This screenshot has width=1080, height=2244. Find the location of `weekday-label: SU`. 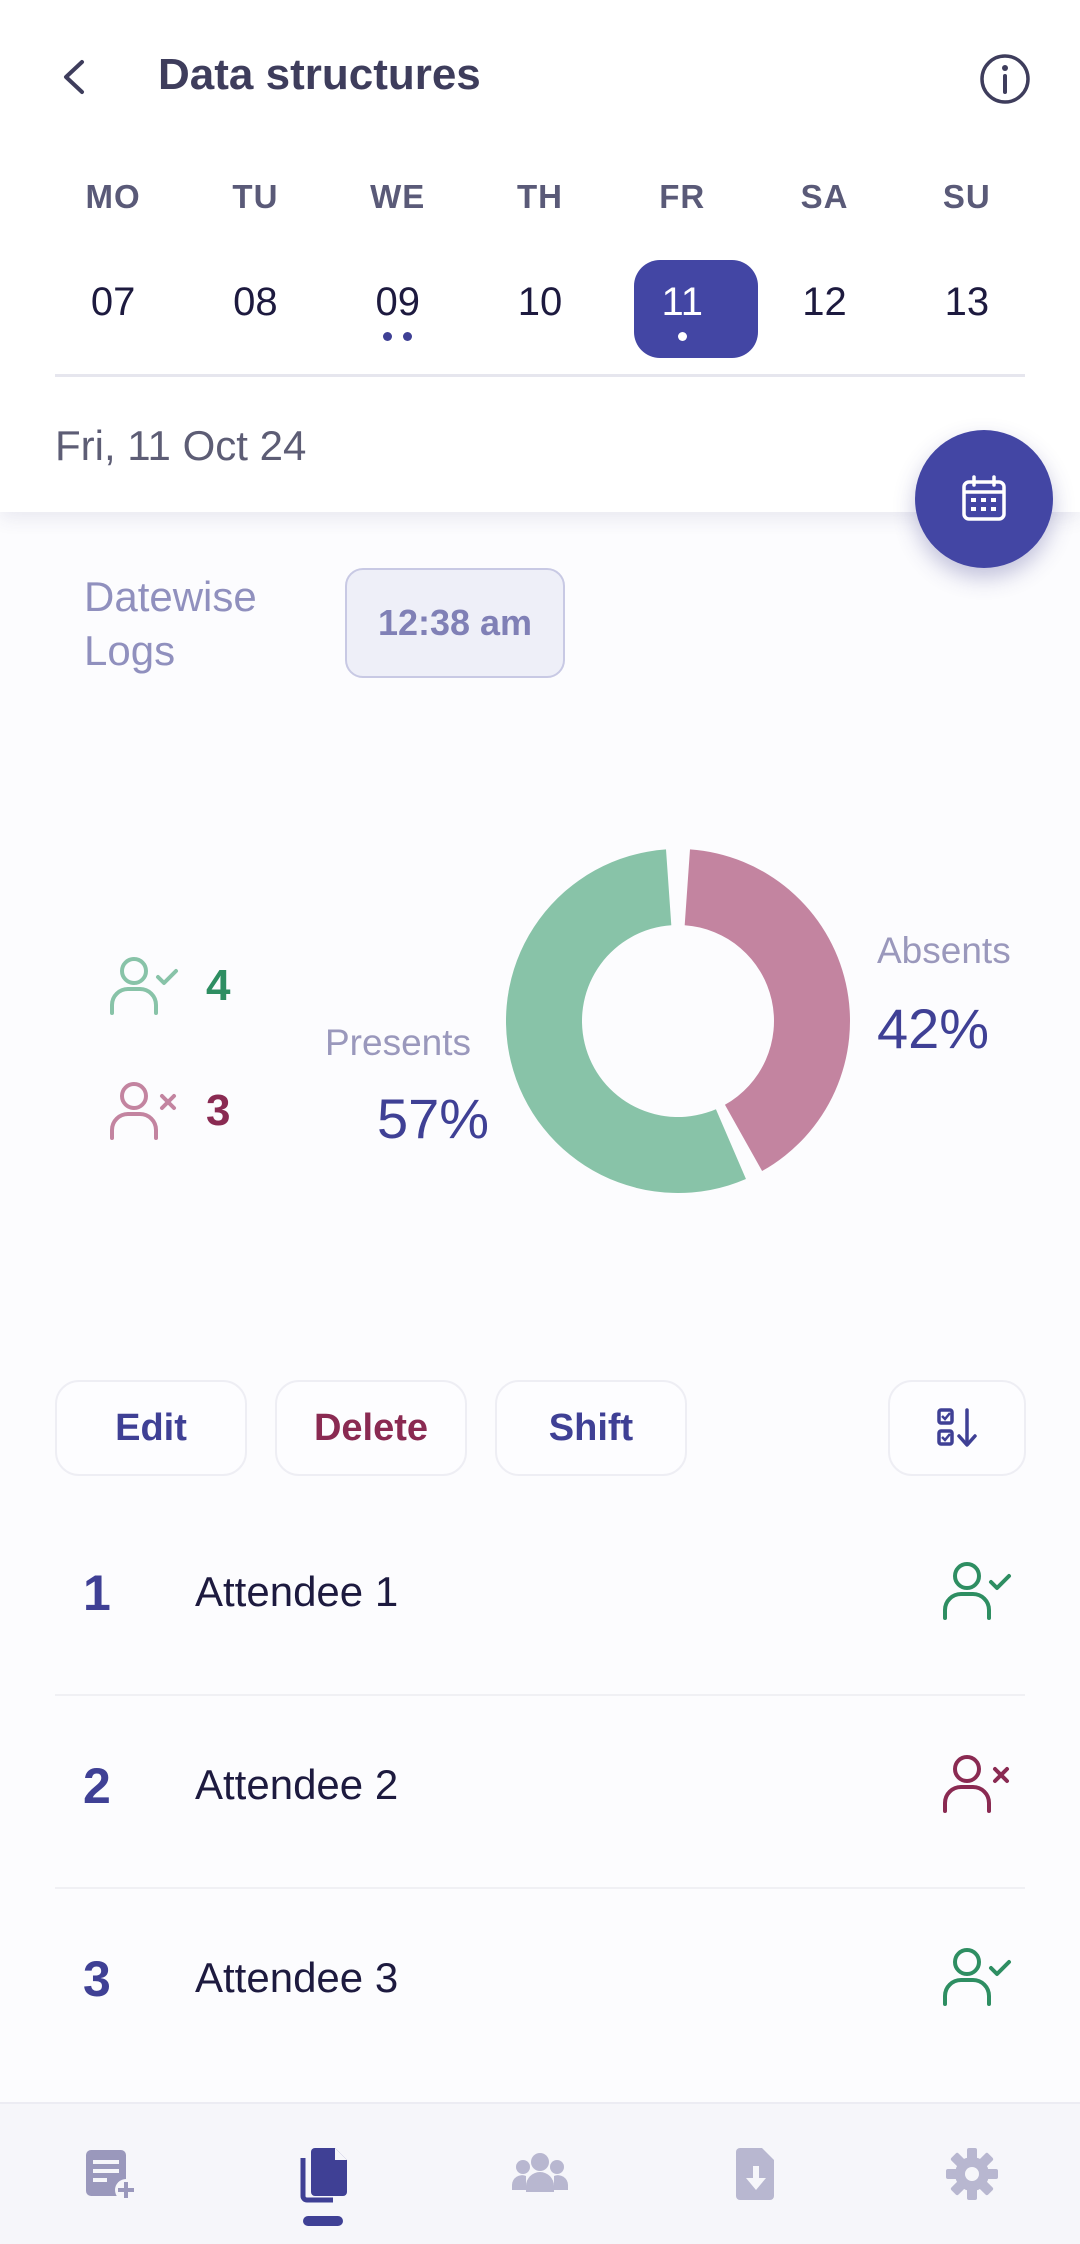

weekday-label: SU is located at coordinates (966, 196).